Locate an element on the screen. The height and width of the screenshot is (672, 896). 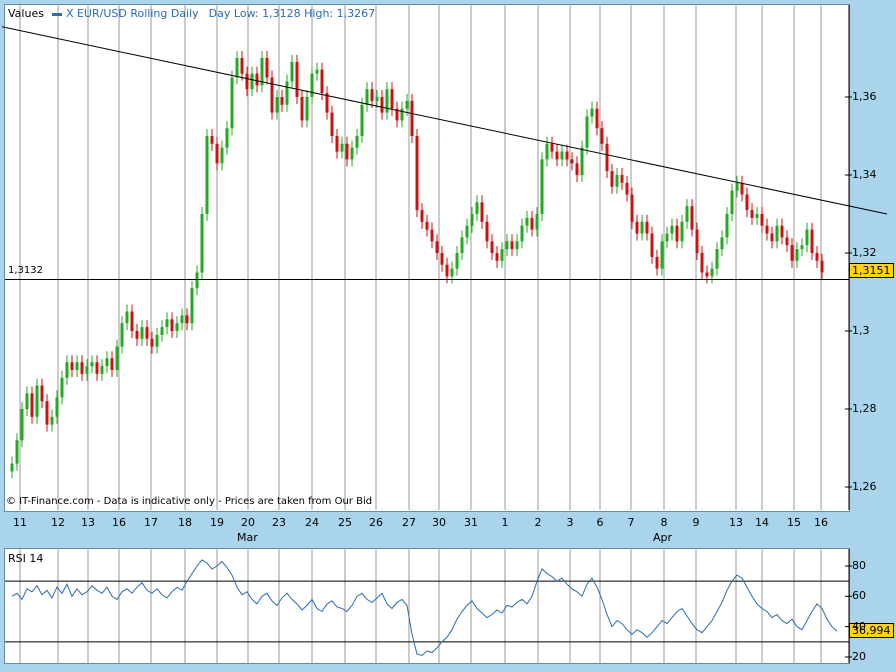
y-tick-label: 1,26 is located at coordinates (864, 486).